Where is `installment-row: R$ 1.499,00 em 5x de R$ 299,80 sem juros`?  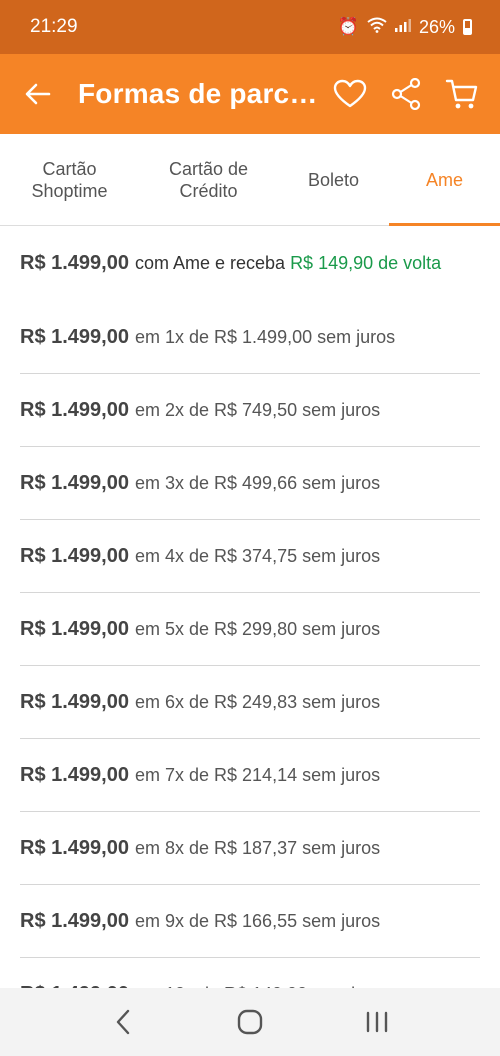
installment-row: R$ 1.499,00 em 5x de R$ 299,80 sem juros is located at coordinates (250, 629).